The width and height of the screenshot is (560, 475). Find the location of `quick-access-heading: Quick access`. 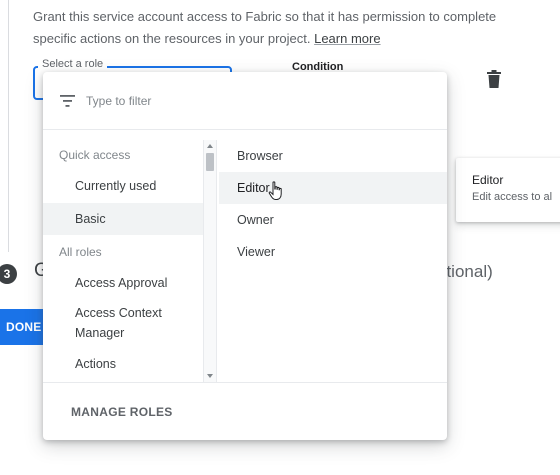

quick-access-heading: Quick access is located at coordinates (95, 155).